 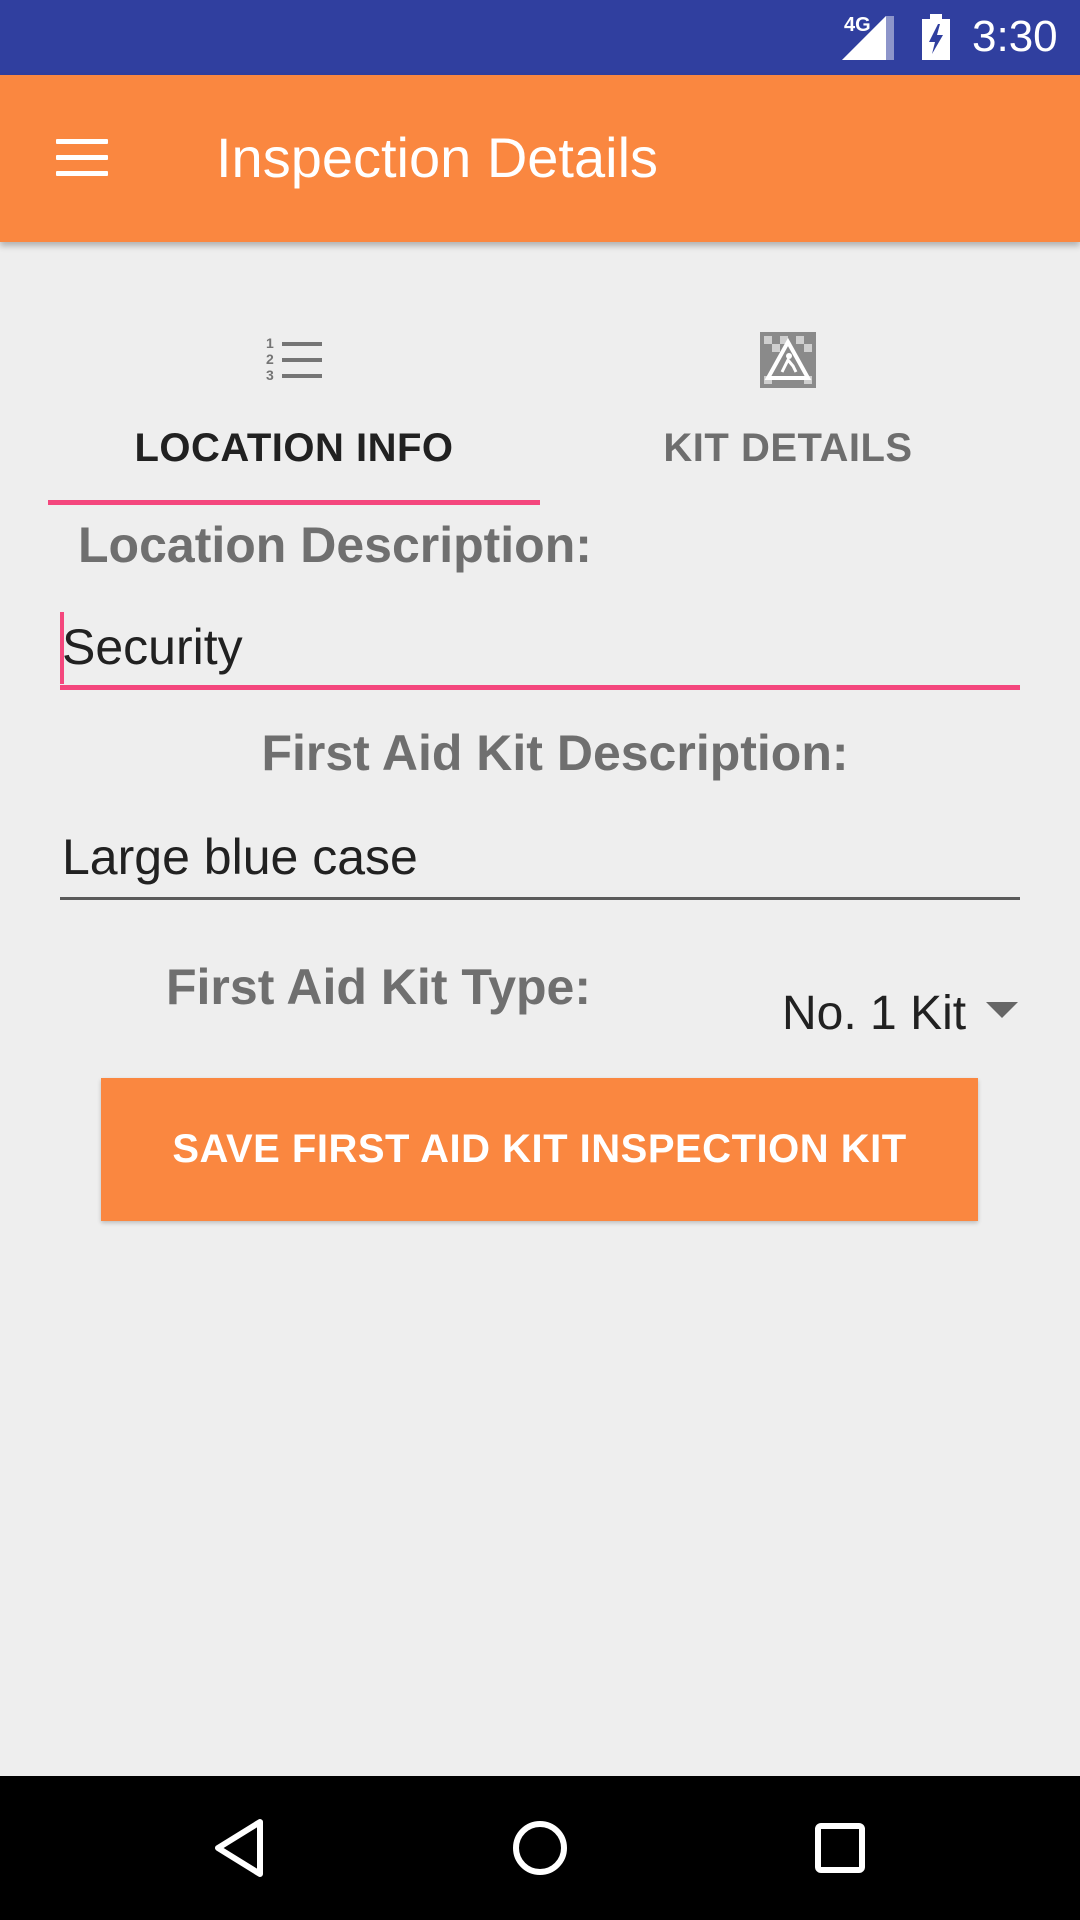 What do you see at coordinates (335, 545) in the screenshot?
I see `location-description-label: Location Description:` at bounding box center [335, 545].